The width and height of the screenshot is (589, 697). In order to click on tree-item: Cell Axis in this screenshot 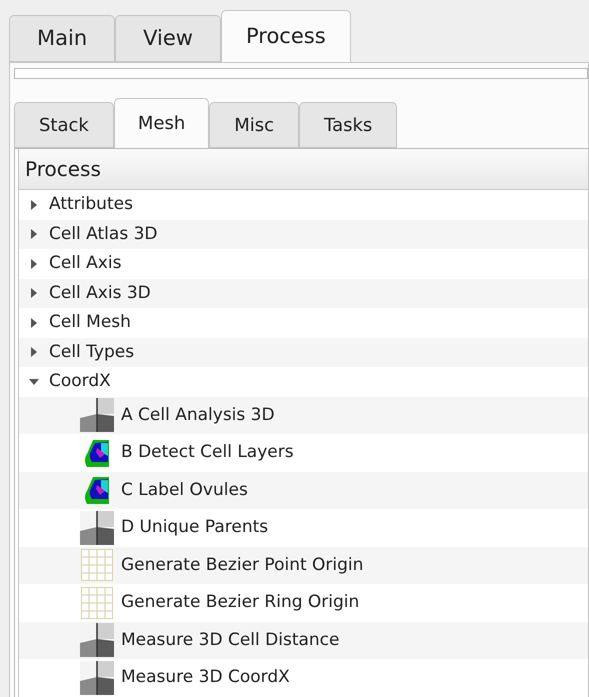, I will do `click(85, 263)`.